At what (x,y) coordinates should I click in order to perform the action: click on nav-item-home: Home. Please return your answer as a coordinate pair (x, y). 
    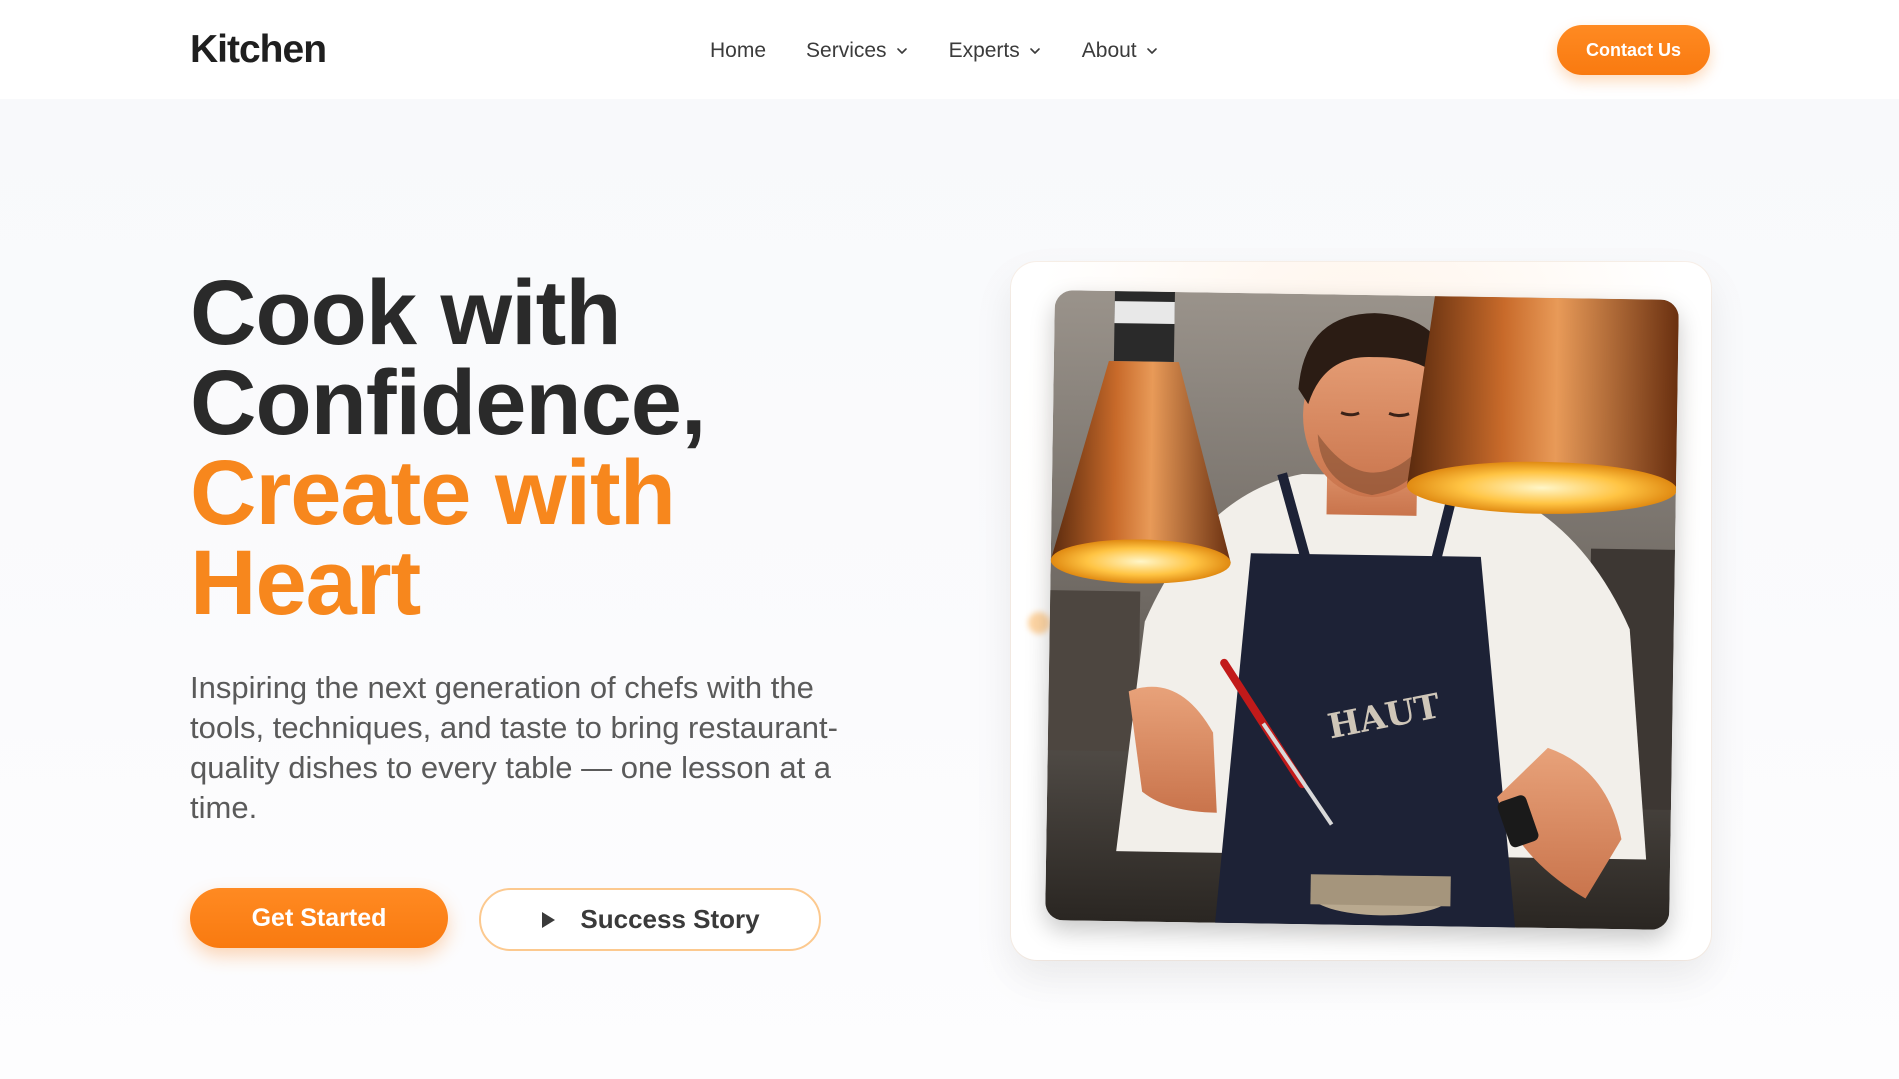
    Looking at the image, I should click on (738, 51).